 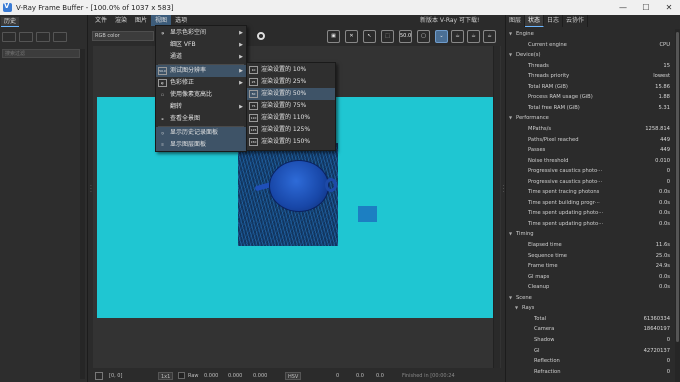 What do you see at coordinates (646, 7) in the screenshot?
I see `maximize-button: ☐` at bounding box center [646, 7].